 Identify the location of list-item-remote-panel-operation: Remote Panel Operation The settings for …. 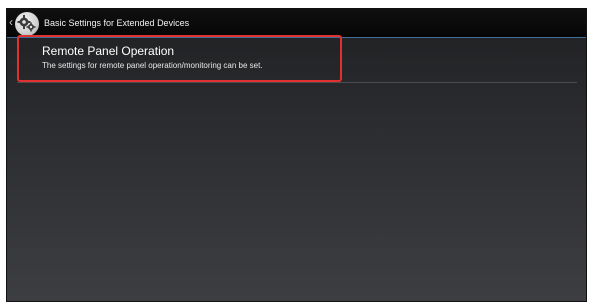
(179, 58).